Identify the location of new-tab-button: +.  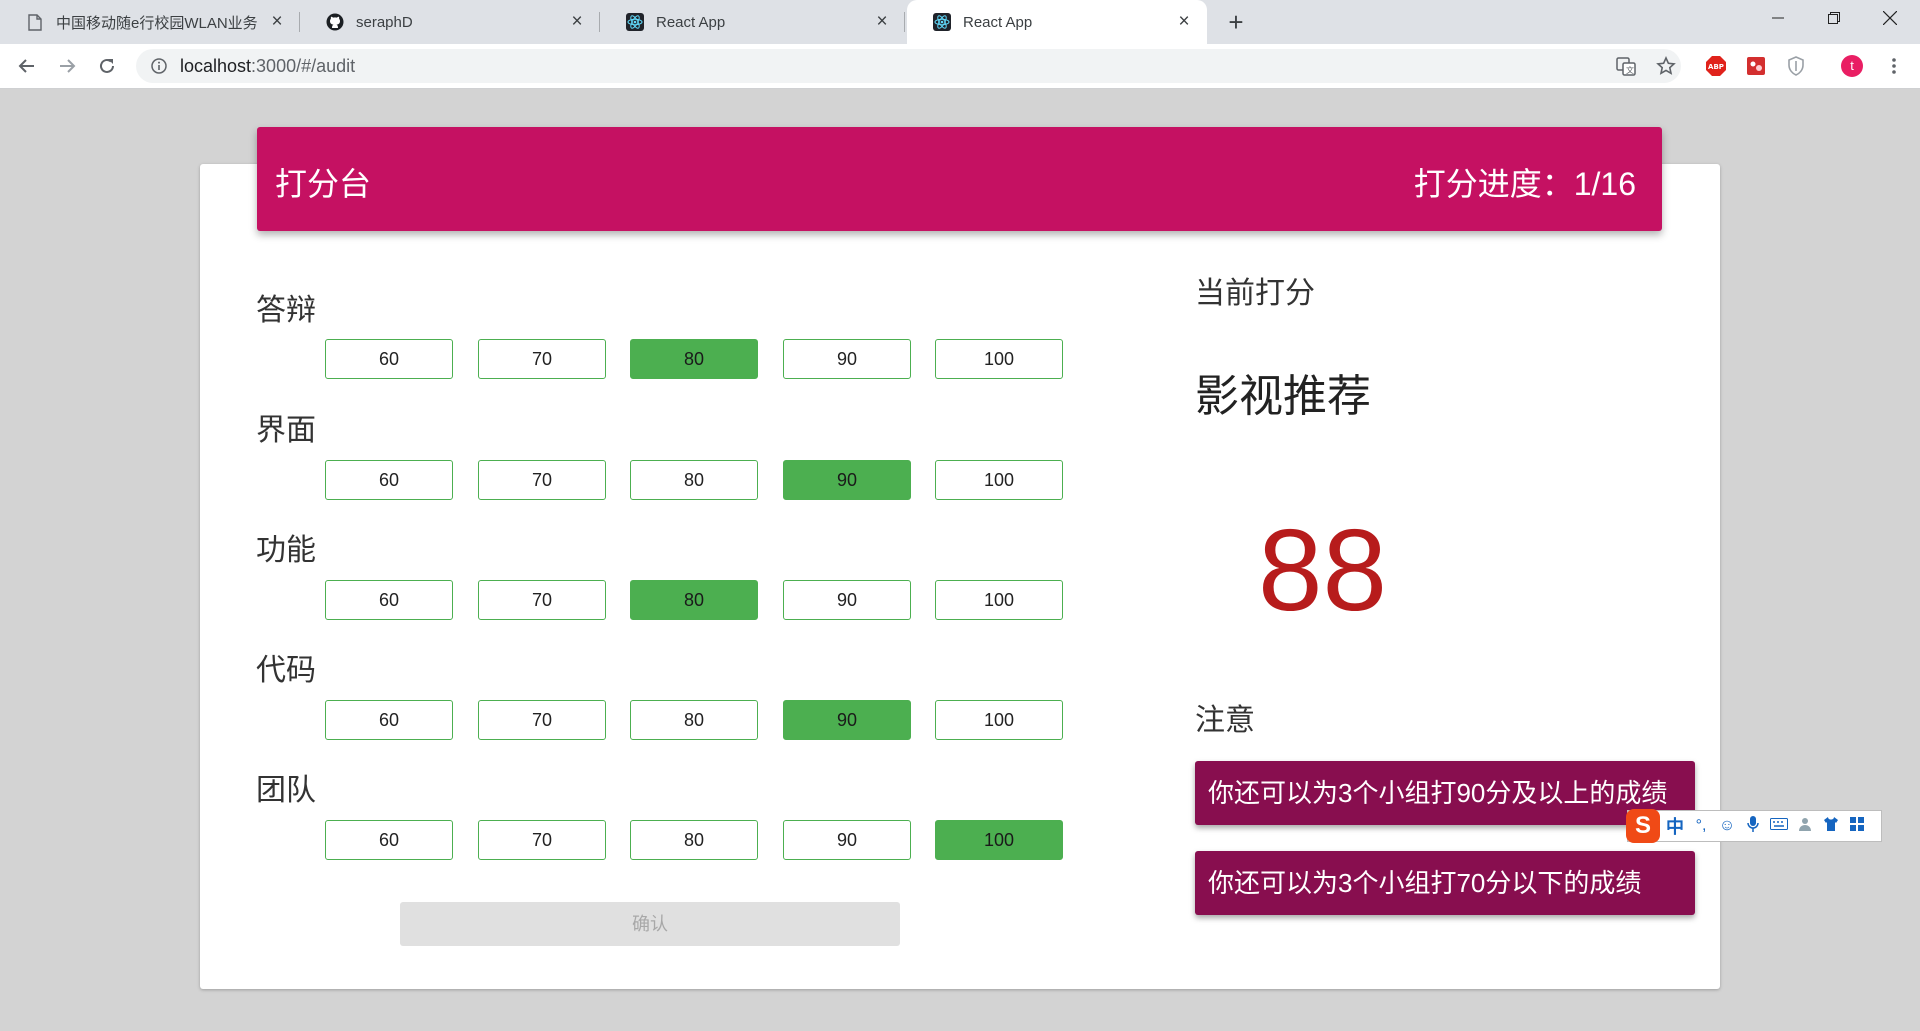
(1236, 22).